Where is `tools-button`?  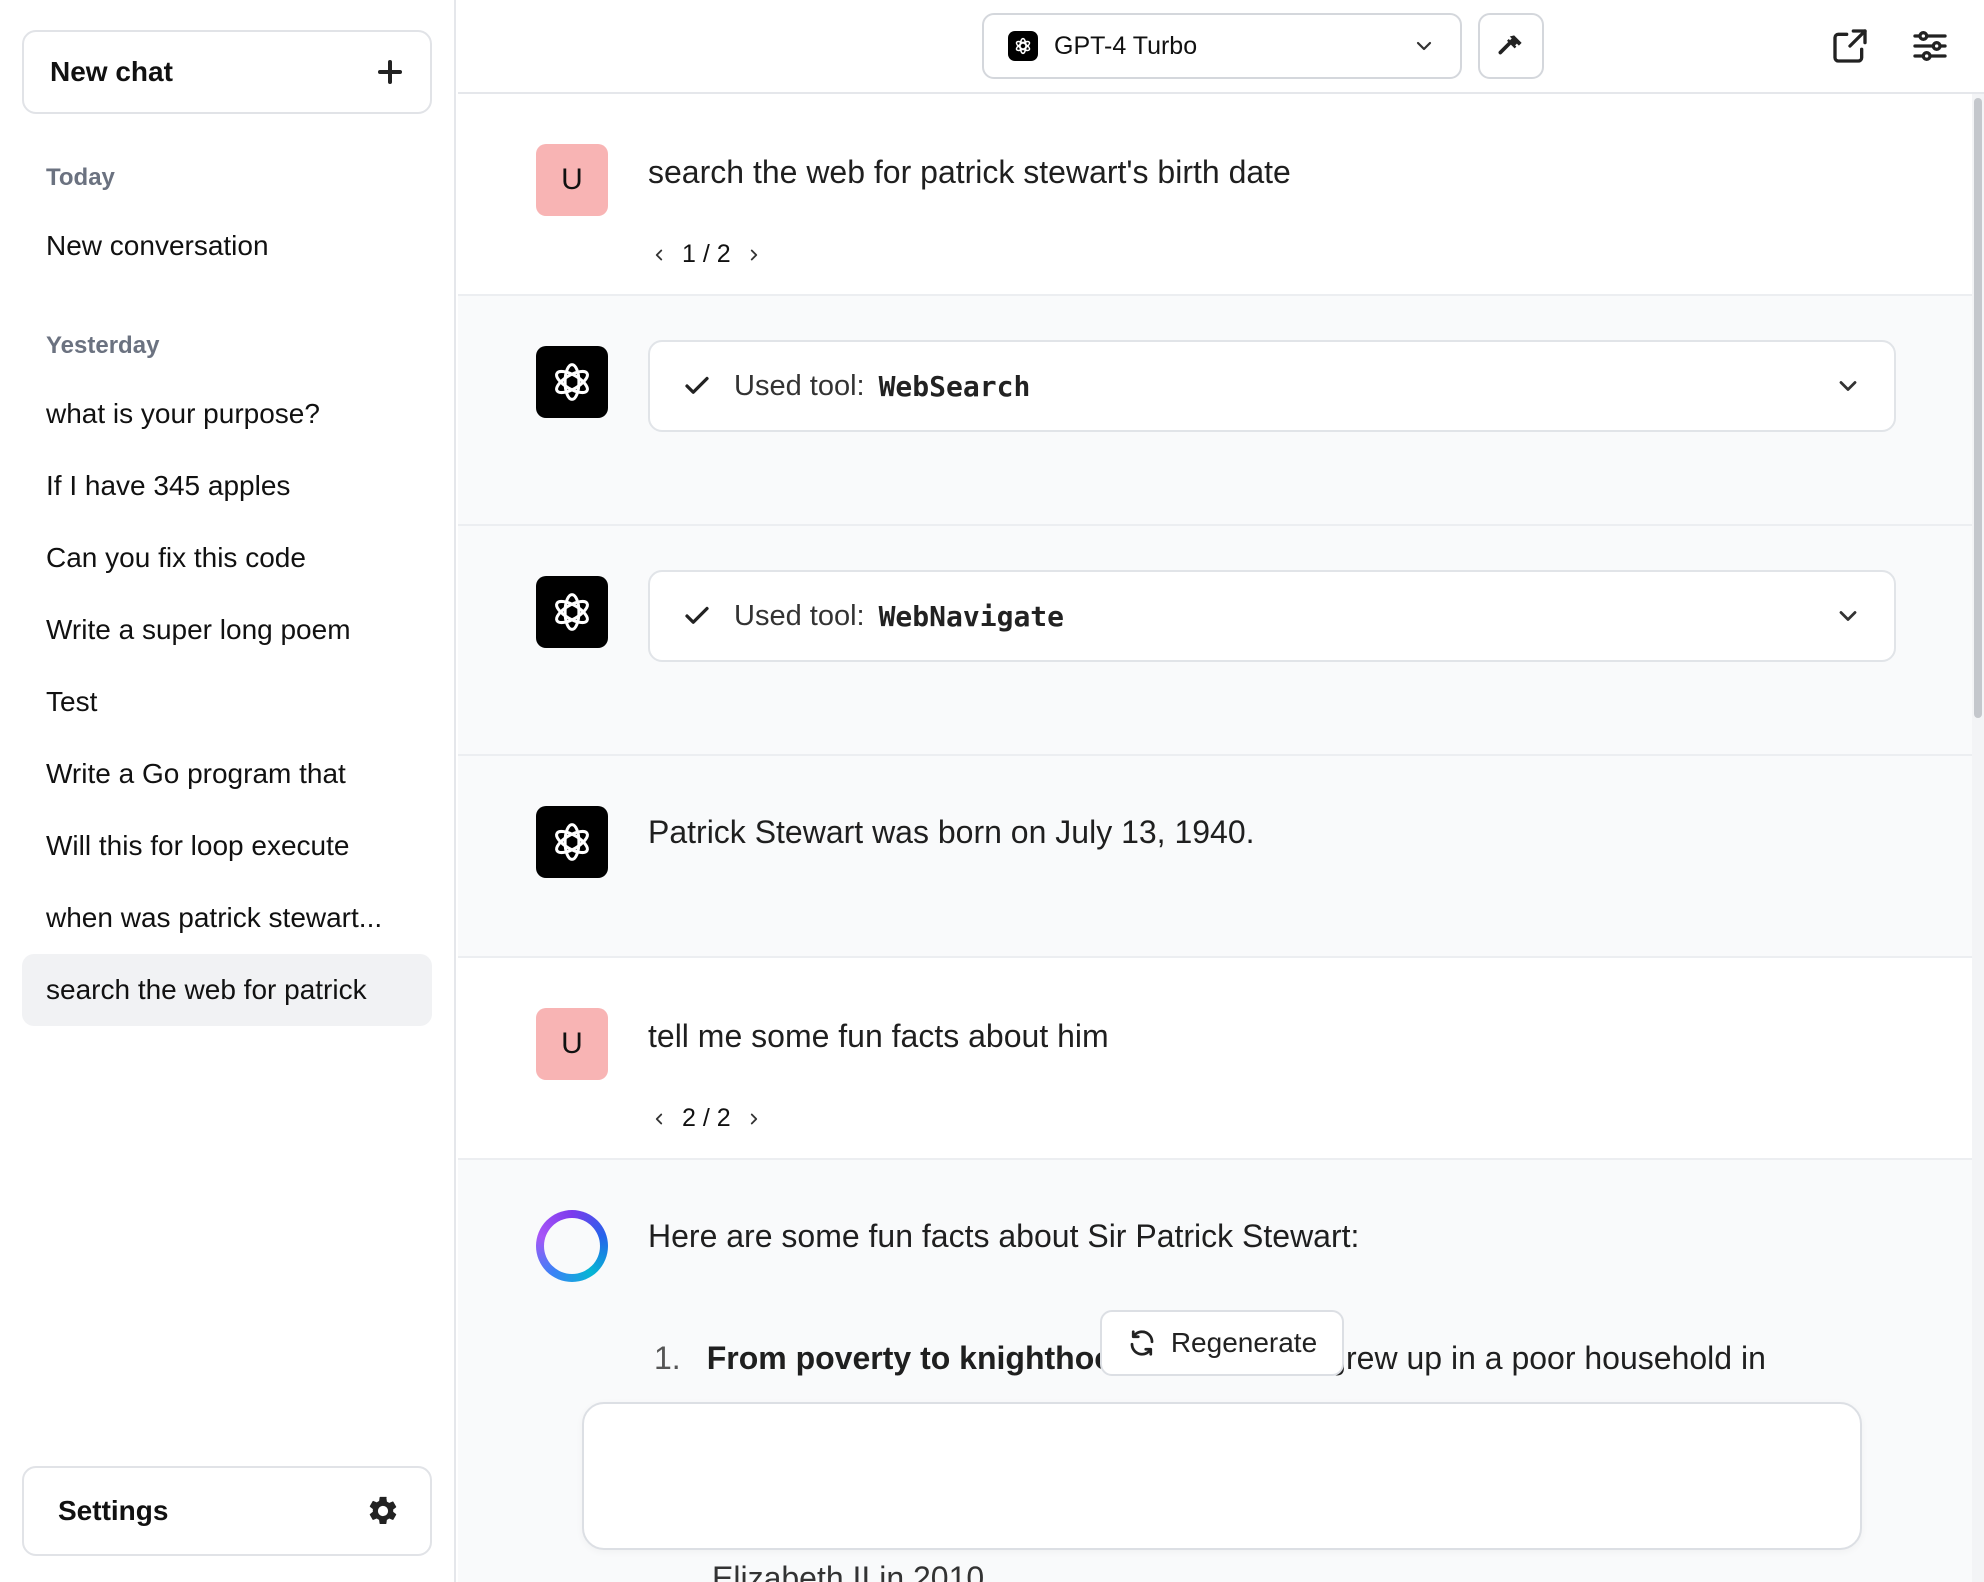 tools-button is located at coordinates (1511, 46).